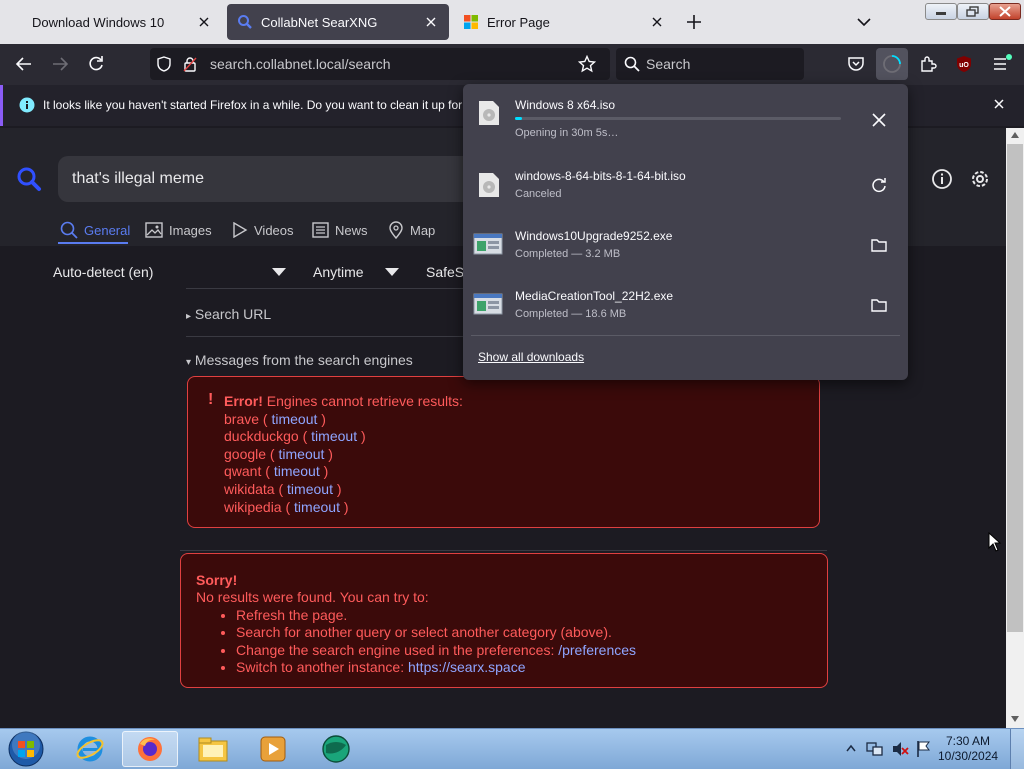  I want to click on search-icon, so click(245, 22).